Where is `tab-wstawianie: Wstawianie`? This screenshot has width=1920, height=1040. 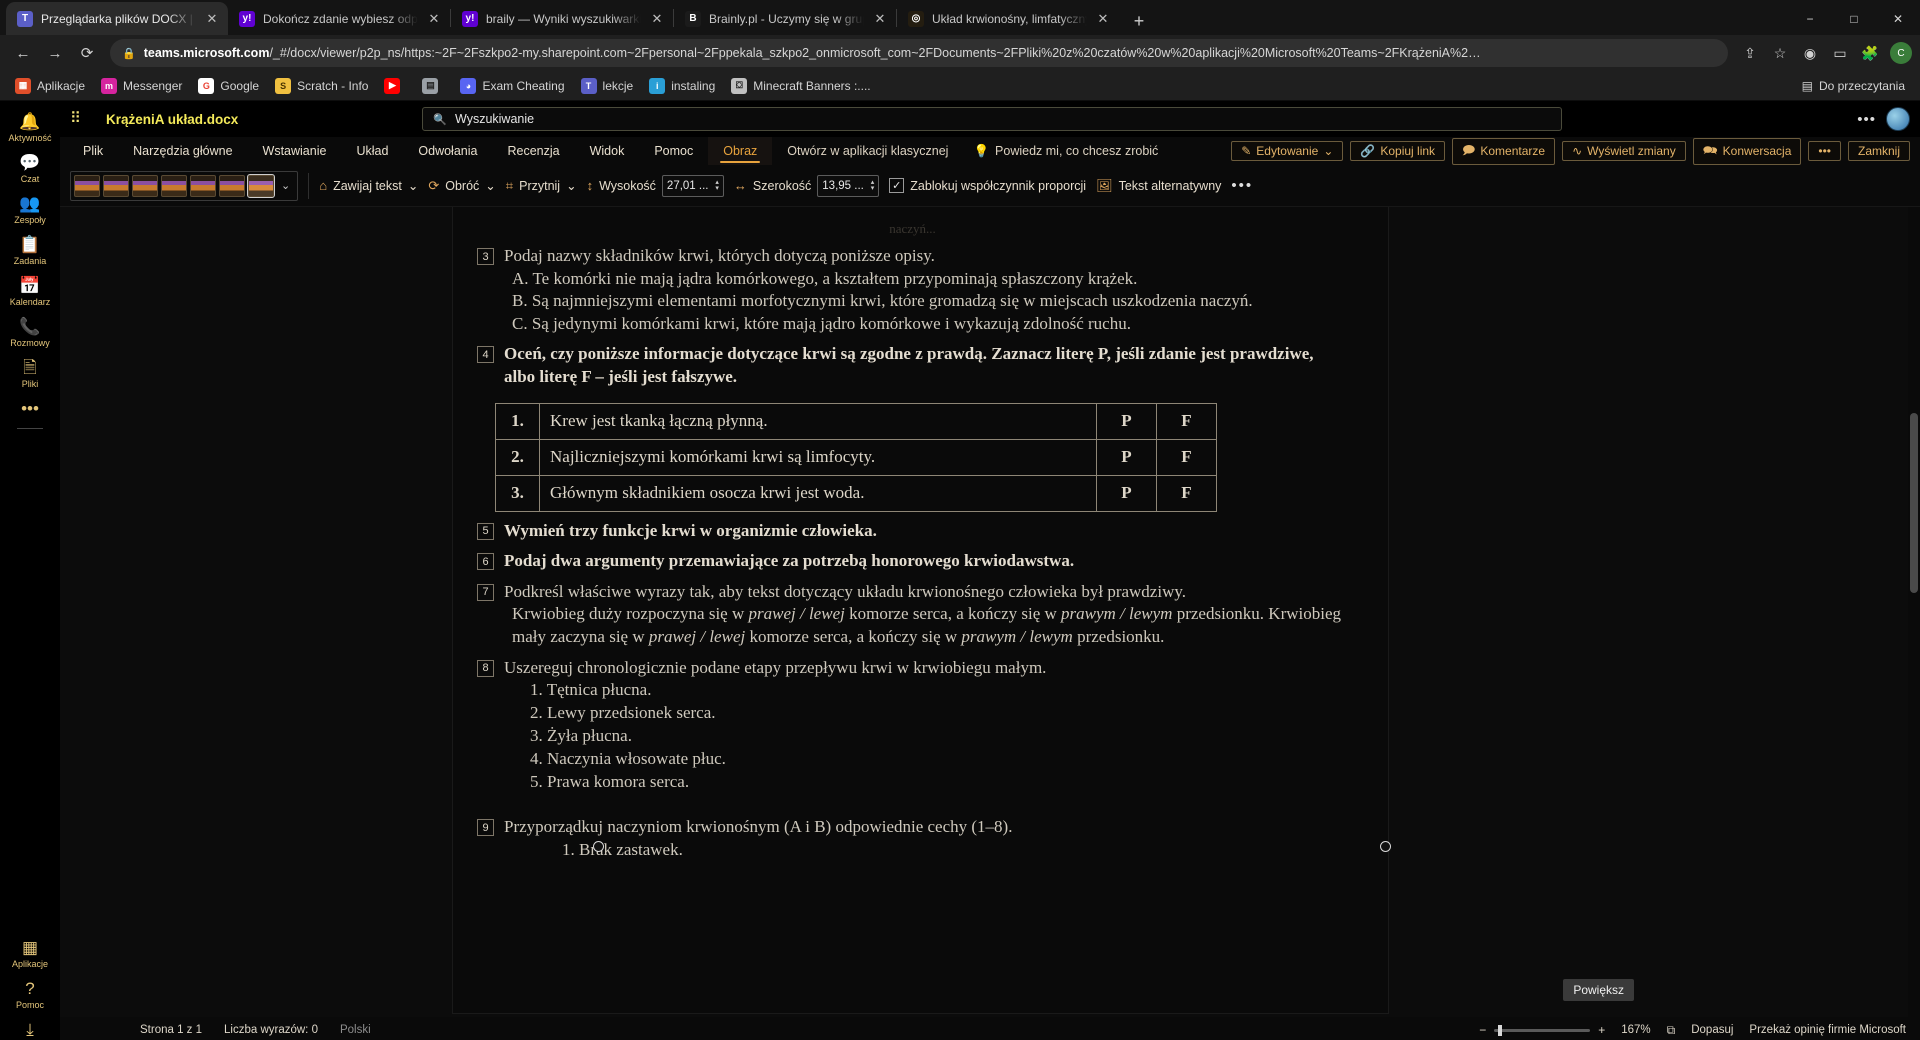
tab-wstawianie: Wstawianie is located at coordinates (295, 151).